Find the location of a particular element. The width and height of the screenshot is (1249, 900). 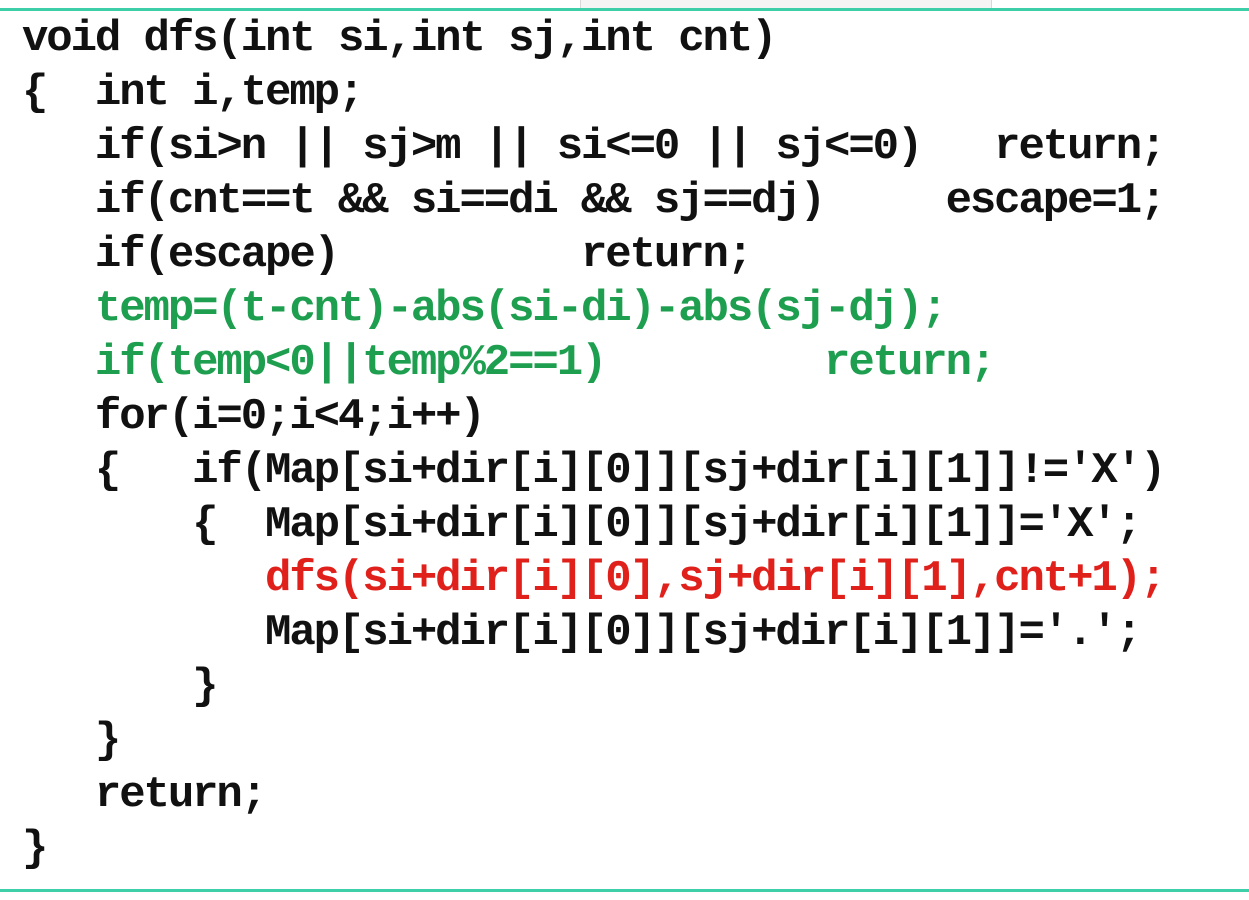

top-divider-rule is located at coordinates (624, 9).